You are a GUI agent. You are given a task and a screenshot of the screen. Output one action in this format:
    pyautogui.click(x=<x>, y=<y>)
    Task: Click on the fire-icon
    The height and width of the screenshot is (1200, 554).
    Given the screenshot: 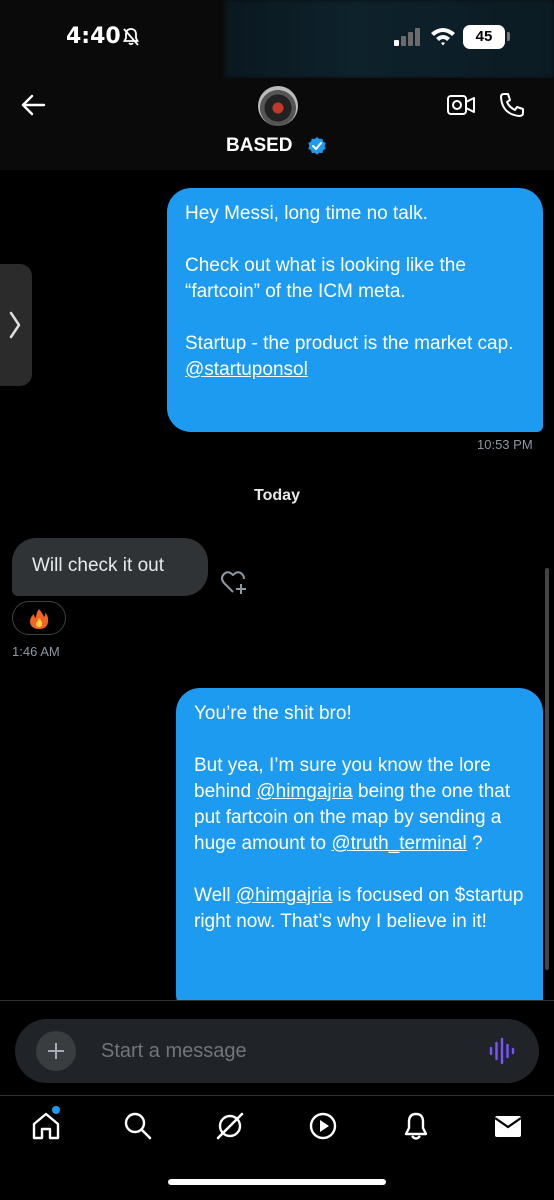 What is the action you would take?
    pyautogui.click(x=39, y=619)
    